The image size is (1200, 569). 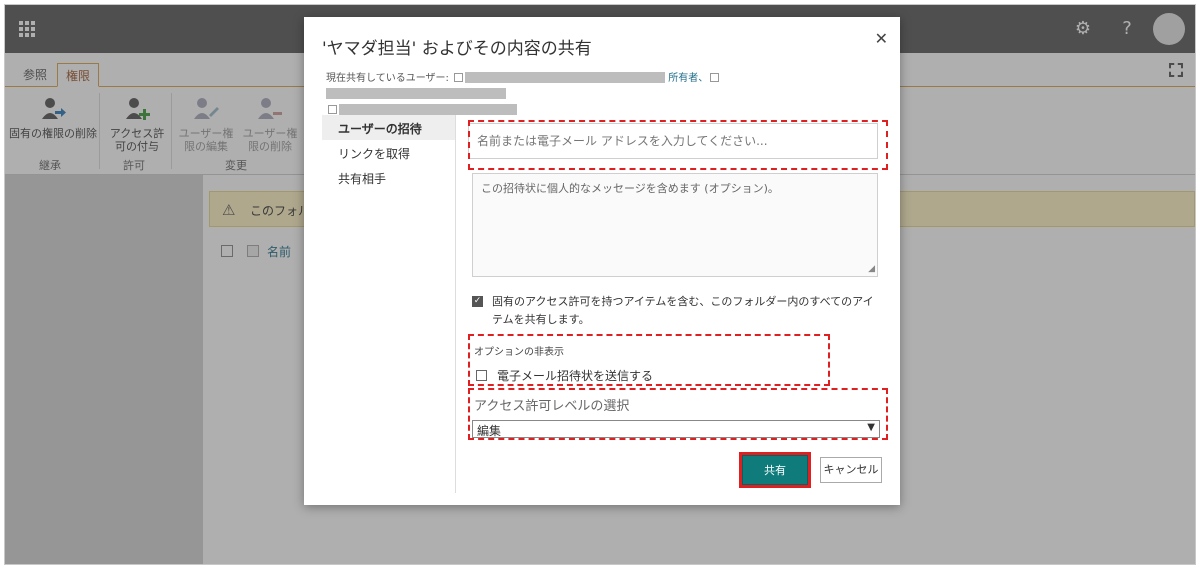 I want to click on owners-link: 所有者、, so click(x=688, y=78).